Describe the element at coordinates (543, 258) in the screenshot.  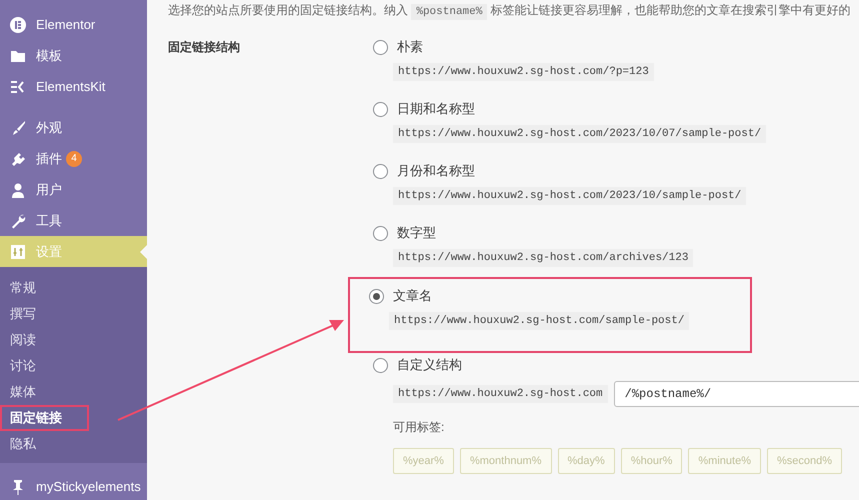
I see `example-url: https://www.houxuw2.sg-host.com/archives/123` at that location.